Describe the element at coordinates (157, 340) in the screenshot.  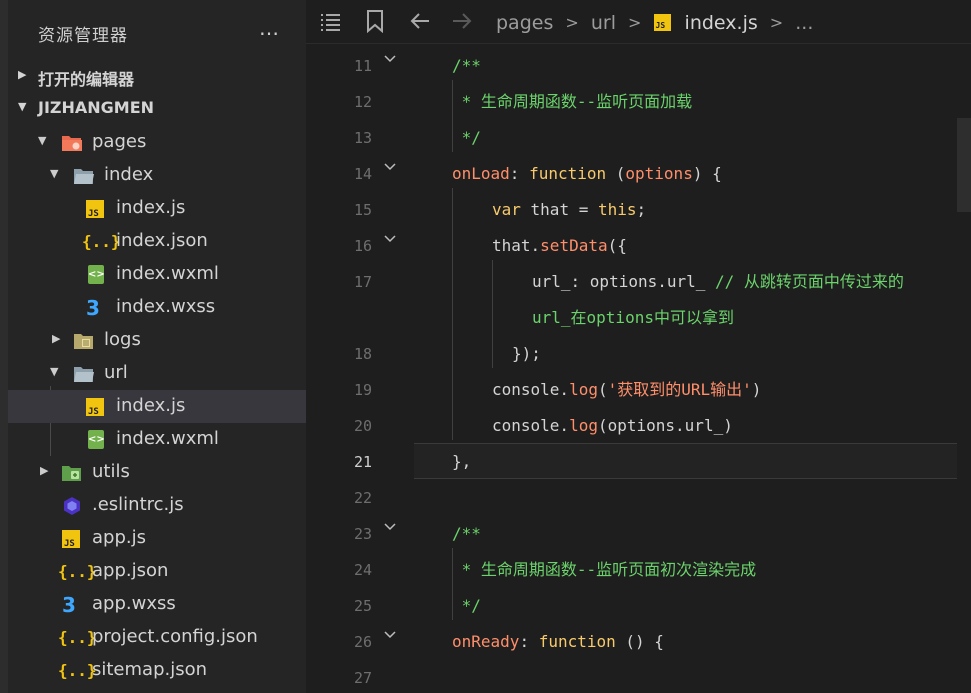
I see `tree-item-logs: ▶ logs` at that location.